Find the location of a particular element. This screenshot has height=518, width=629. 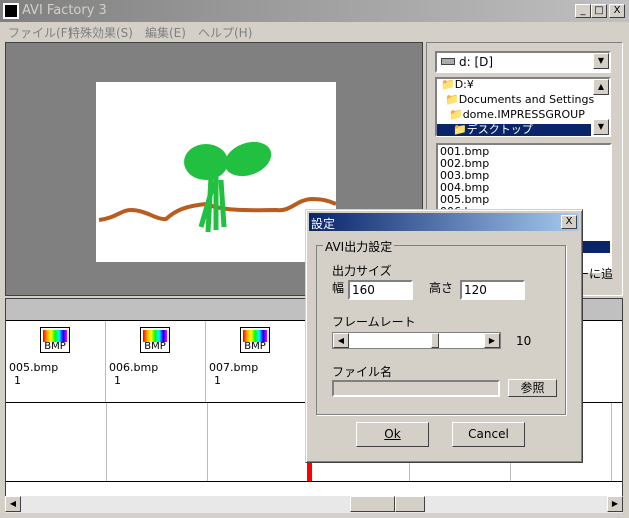

slider-right-button: ▶ is located at coordinates (492, 340).